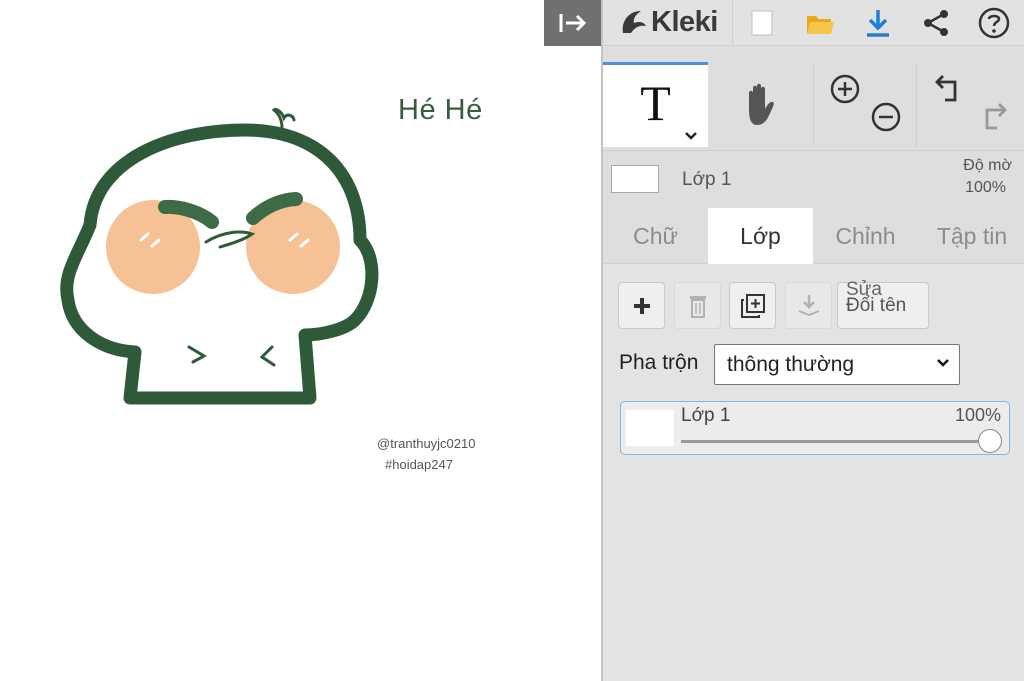 The width and height of the screenshot is (1024, 681). Describe the element at coordinates (760, 236) in the screenshot. I see `tab-layers: Lớp` at that location.